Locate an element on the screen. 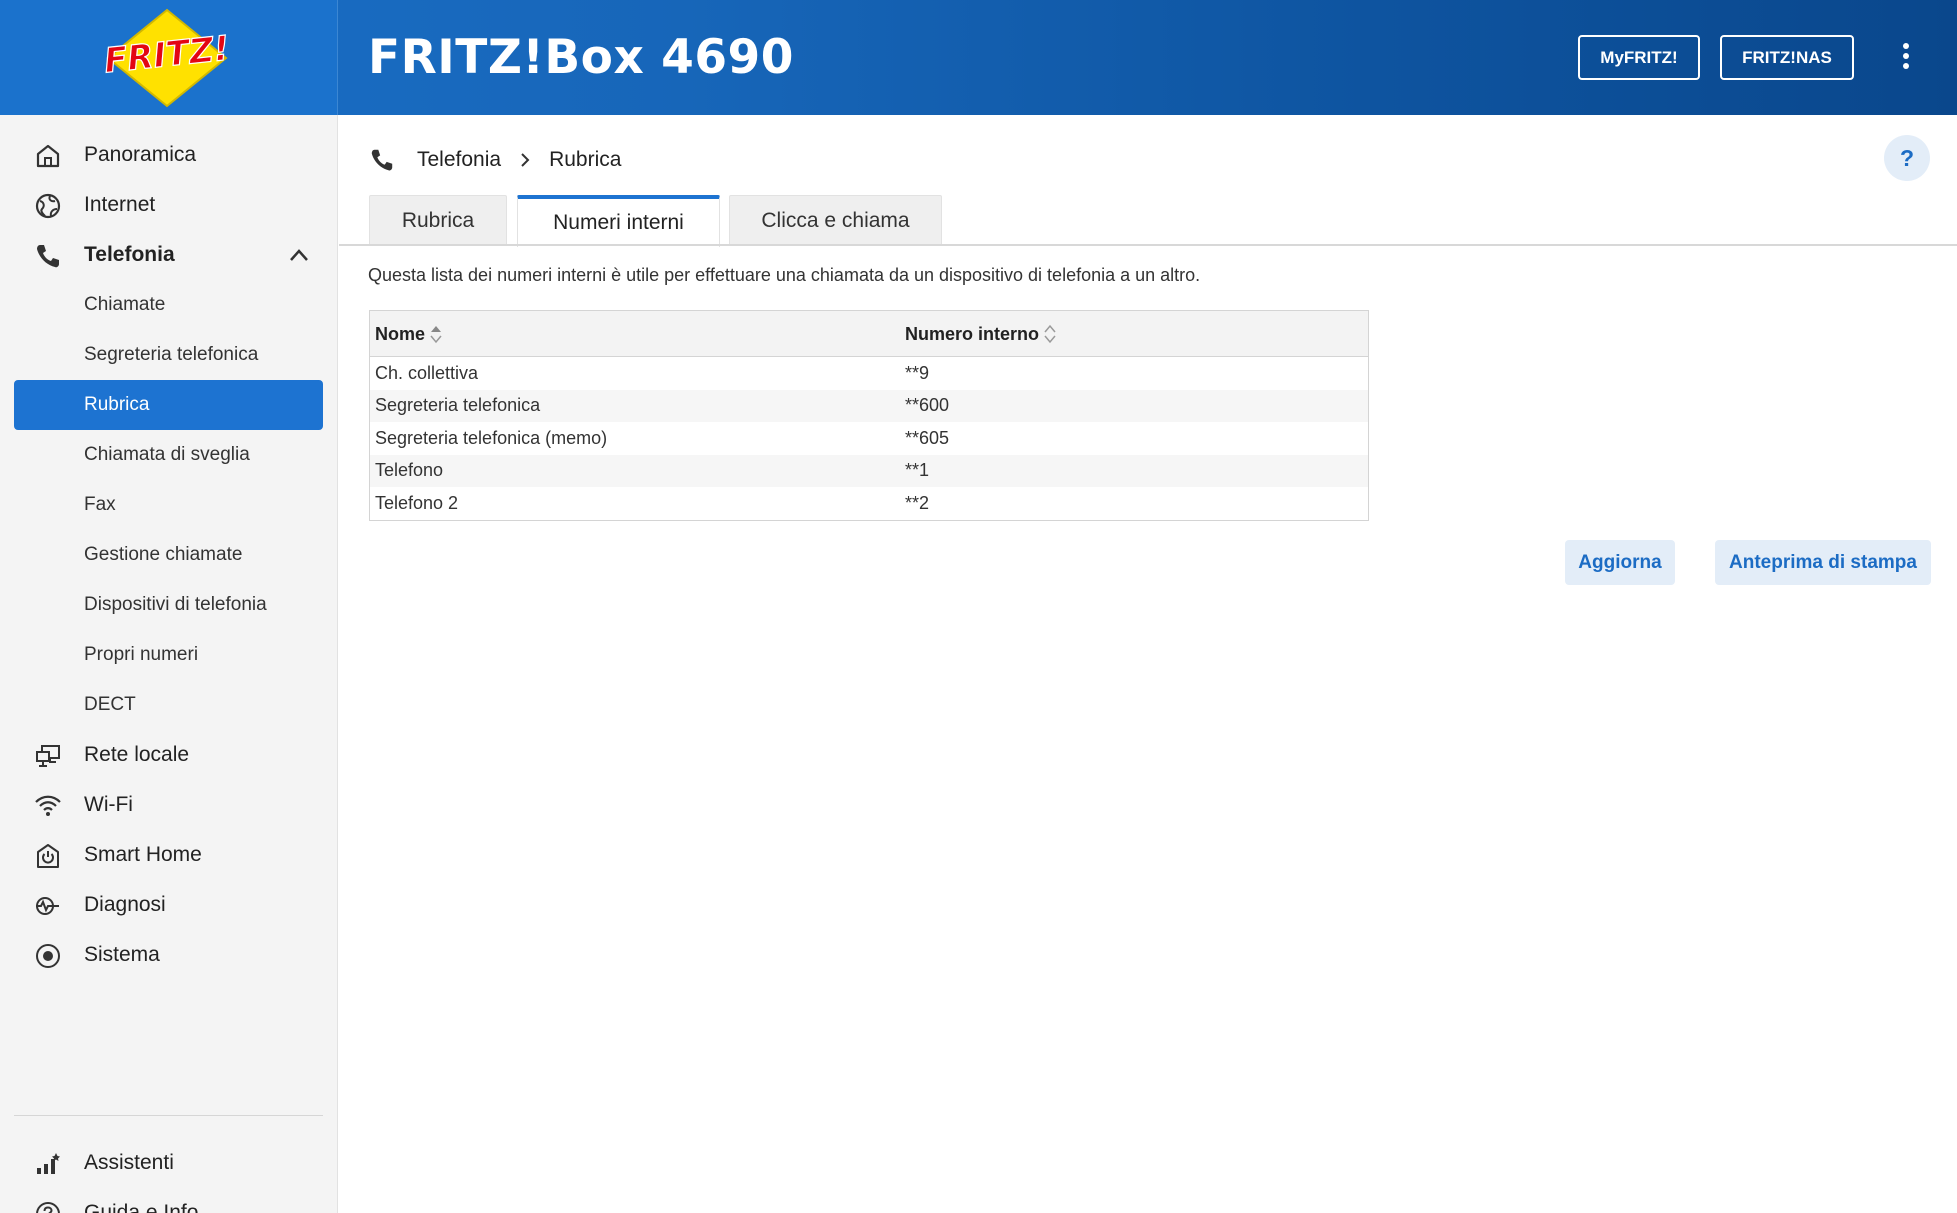 The width and height of the screenshot is (1957, 1213). sidebar-item-assistenti: Assistenti is located at coordinates (168, 1163).